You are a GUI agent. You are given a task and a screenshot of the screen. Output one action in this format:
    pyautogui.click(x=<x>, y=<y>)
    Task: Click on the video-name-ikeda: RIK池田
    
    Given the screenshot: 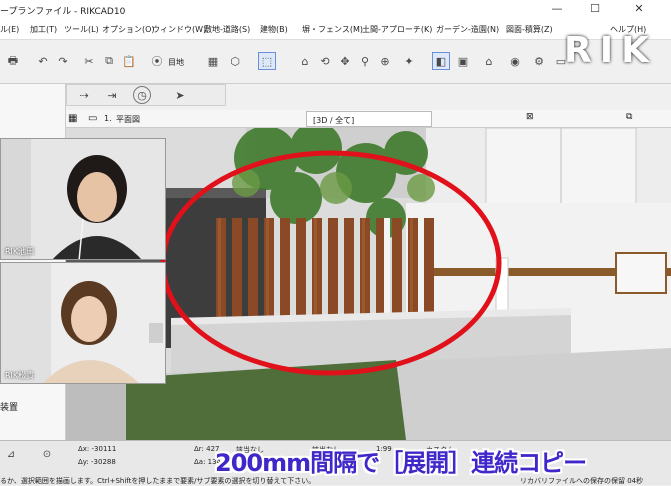 What is the action you would take?
    pyautogui.click(x=20, y=251)
    